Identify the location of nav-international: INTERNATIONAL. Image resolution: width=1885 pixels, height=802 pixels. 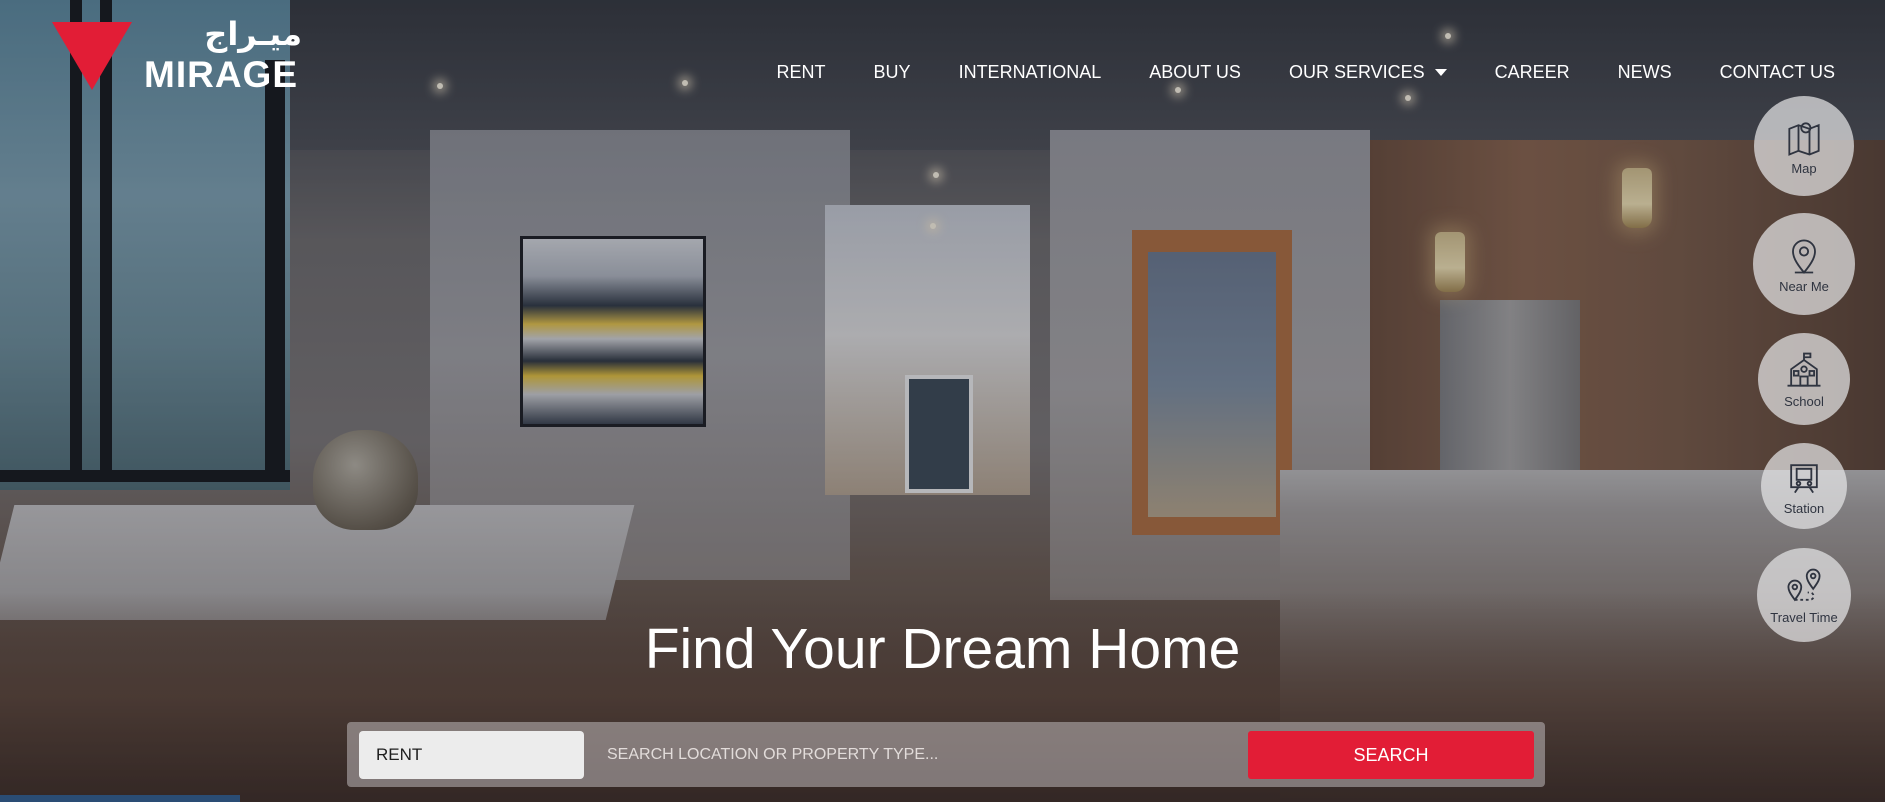
(1030, 72).